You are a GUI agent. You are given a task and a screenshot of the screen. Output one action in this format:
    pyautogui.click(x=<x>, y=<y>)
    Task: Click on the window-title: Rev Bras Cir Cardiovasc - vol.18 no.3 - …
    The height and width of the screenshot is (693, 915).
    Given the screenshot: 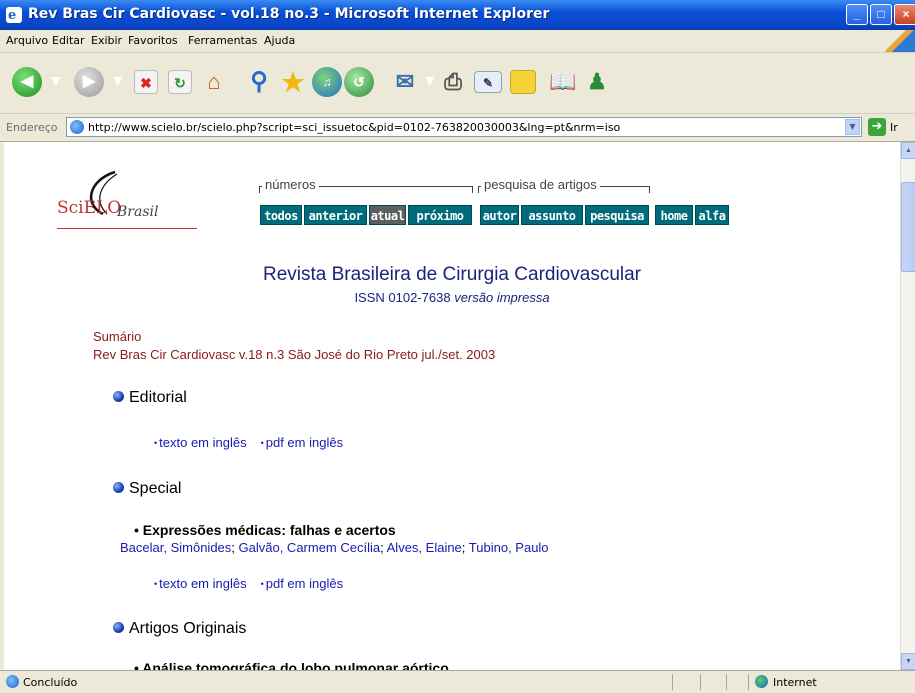 What is the action you would take?
    pyautogui.click(x=289, y=14)
    